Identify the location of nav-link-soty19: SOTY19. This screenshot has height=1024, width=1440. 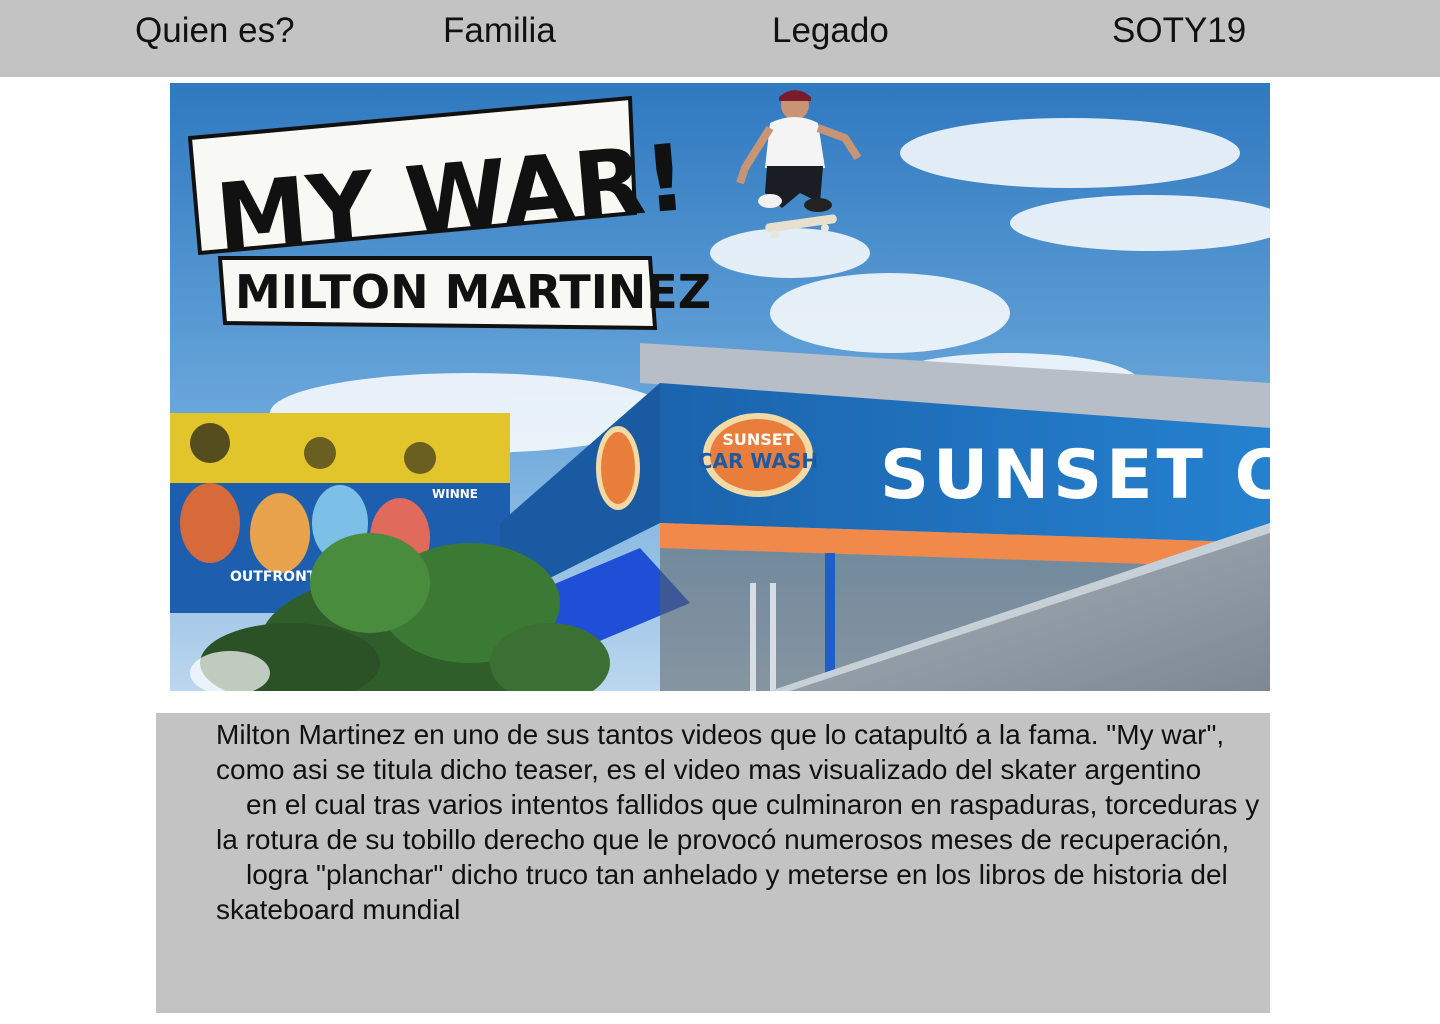
(1179, 31).